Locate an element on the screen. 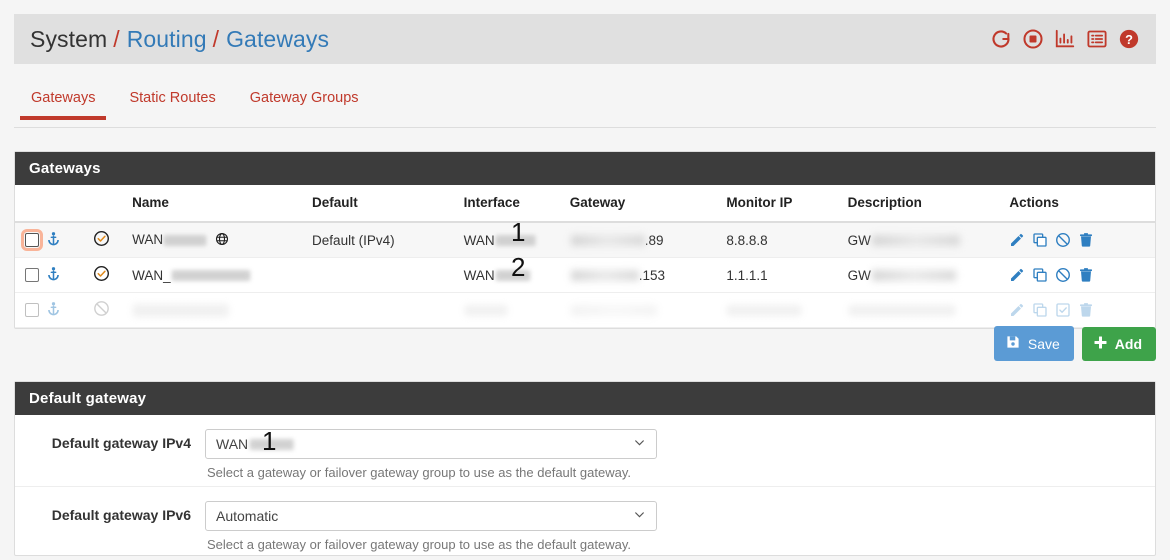 This screenshot has height=560, width=1170. row-gateway-cell: .89 is located at coordinates (642, 240).